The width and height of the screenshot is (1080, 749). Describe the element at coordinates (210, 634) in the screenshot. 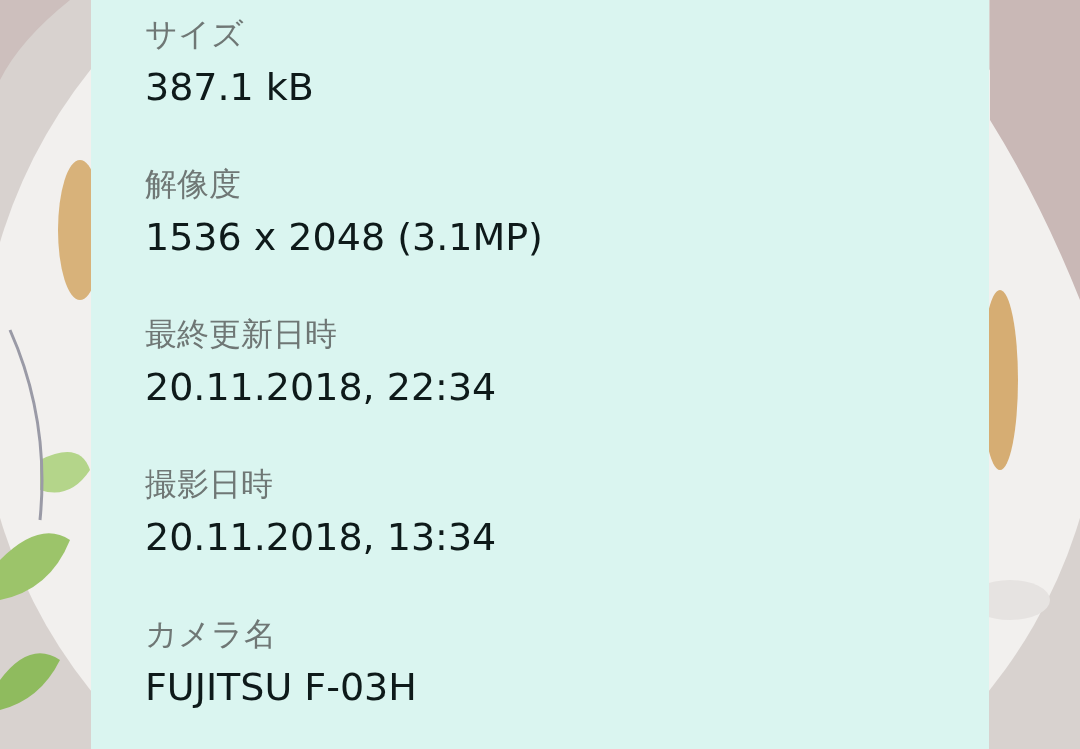

I see `field-label: カメラ名` at that location.